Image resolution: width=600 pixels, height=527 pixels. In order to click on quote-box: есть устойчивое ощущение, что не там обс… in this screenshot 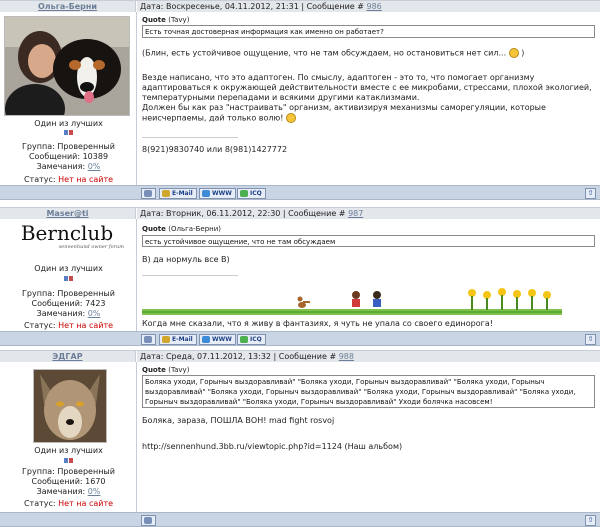, I will do `click(368, 241)`.